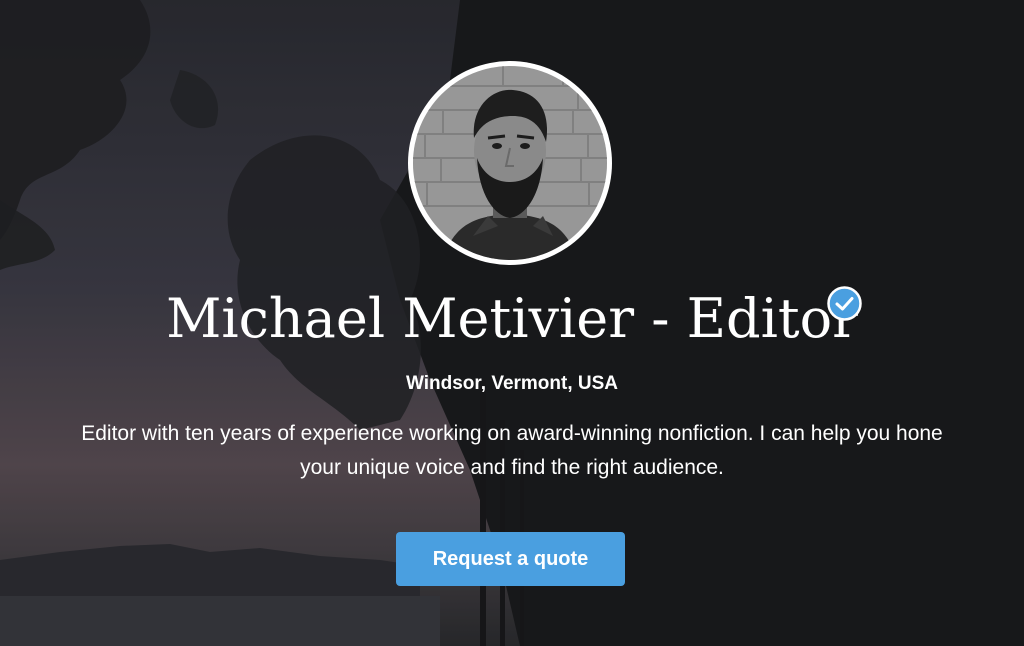 This screenshot has height=646, width=1024. I want to click on profile-location: Windsor, Vermont, USA, so click(512, 383).